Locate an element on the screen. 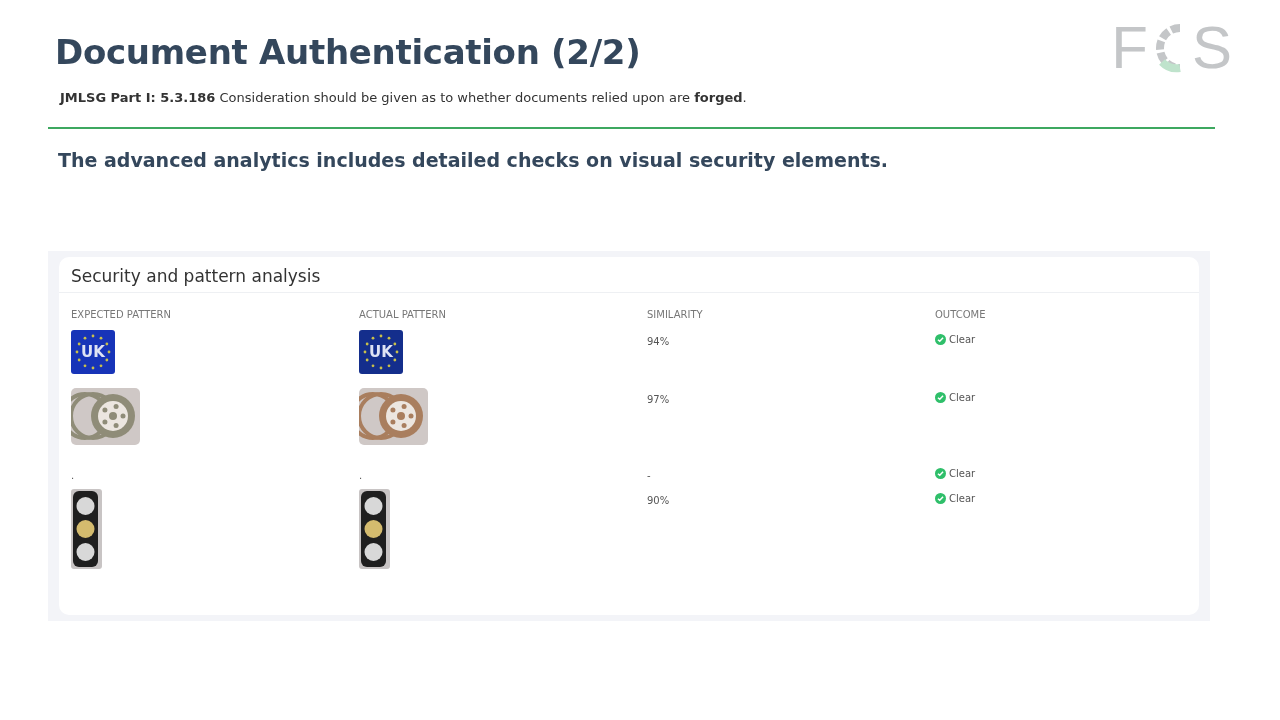 The width and height of the screenshot is (1280, 720). similarity-value: 97% is located at coordinates (658, 399).